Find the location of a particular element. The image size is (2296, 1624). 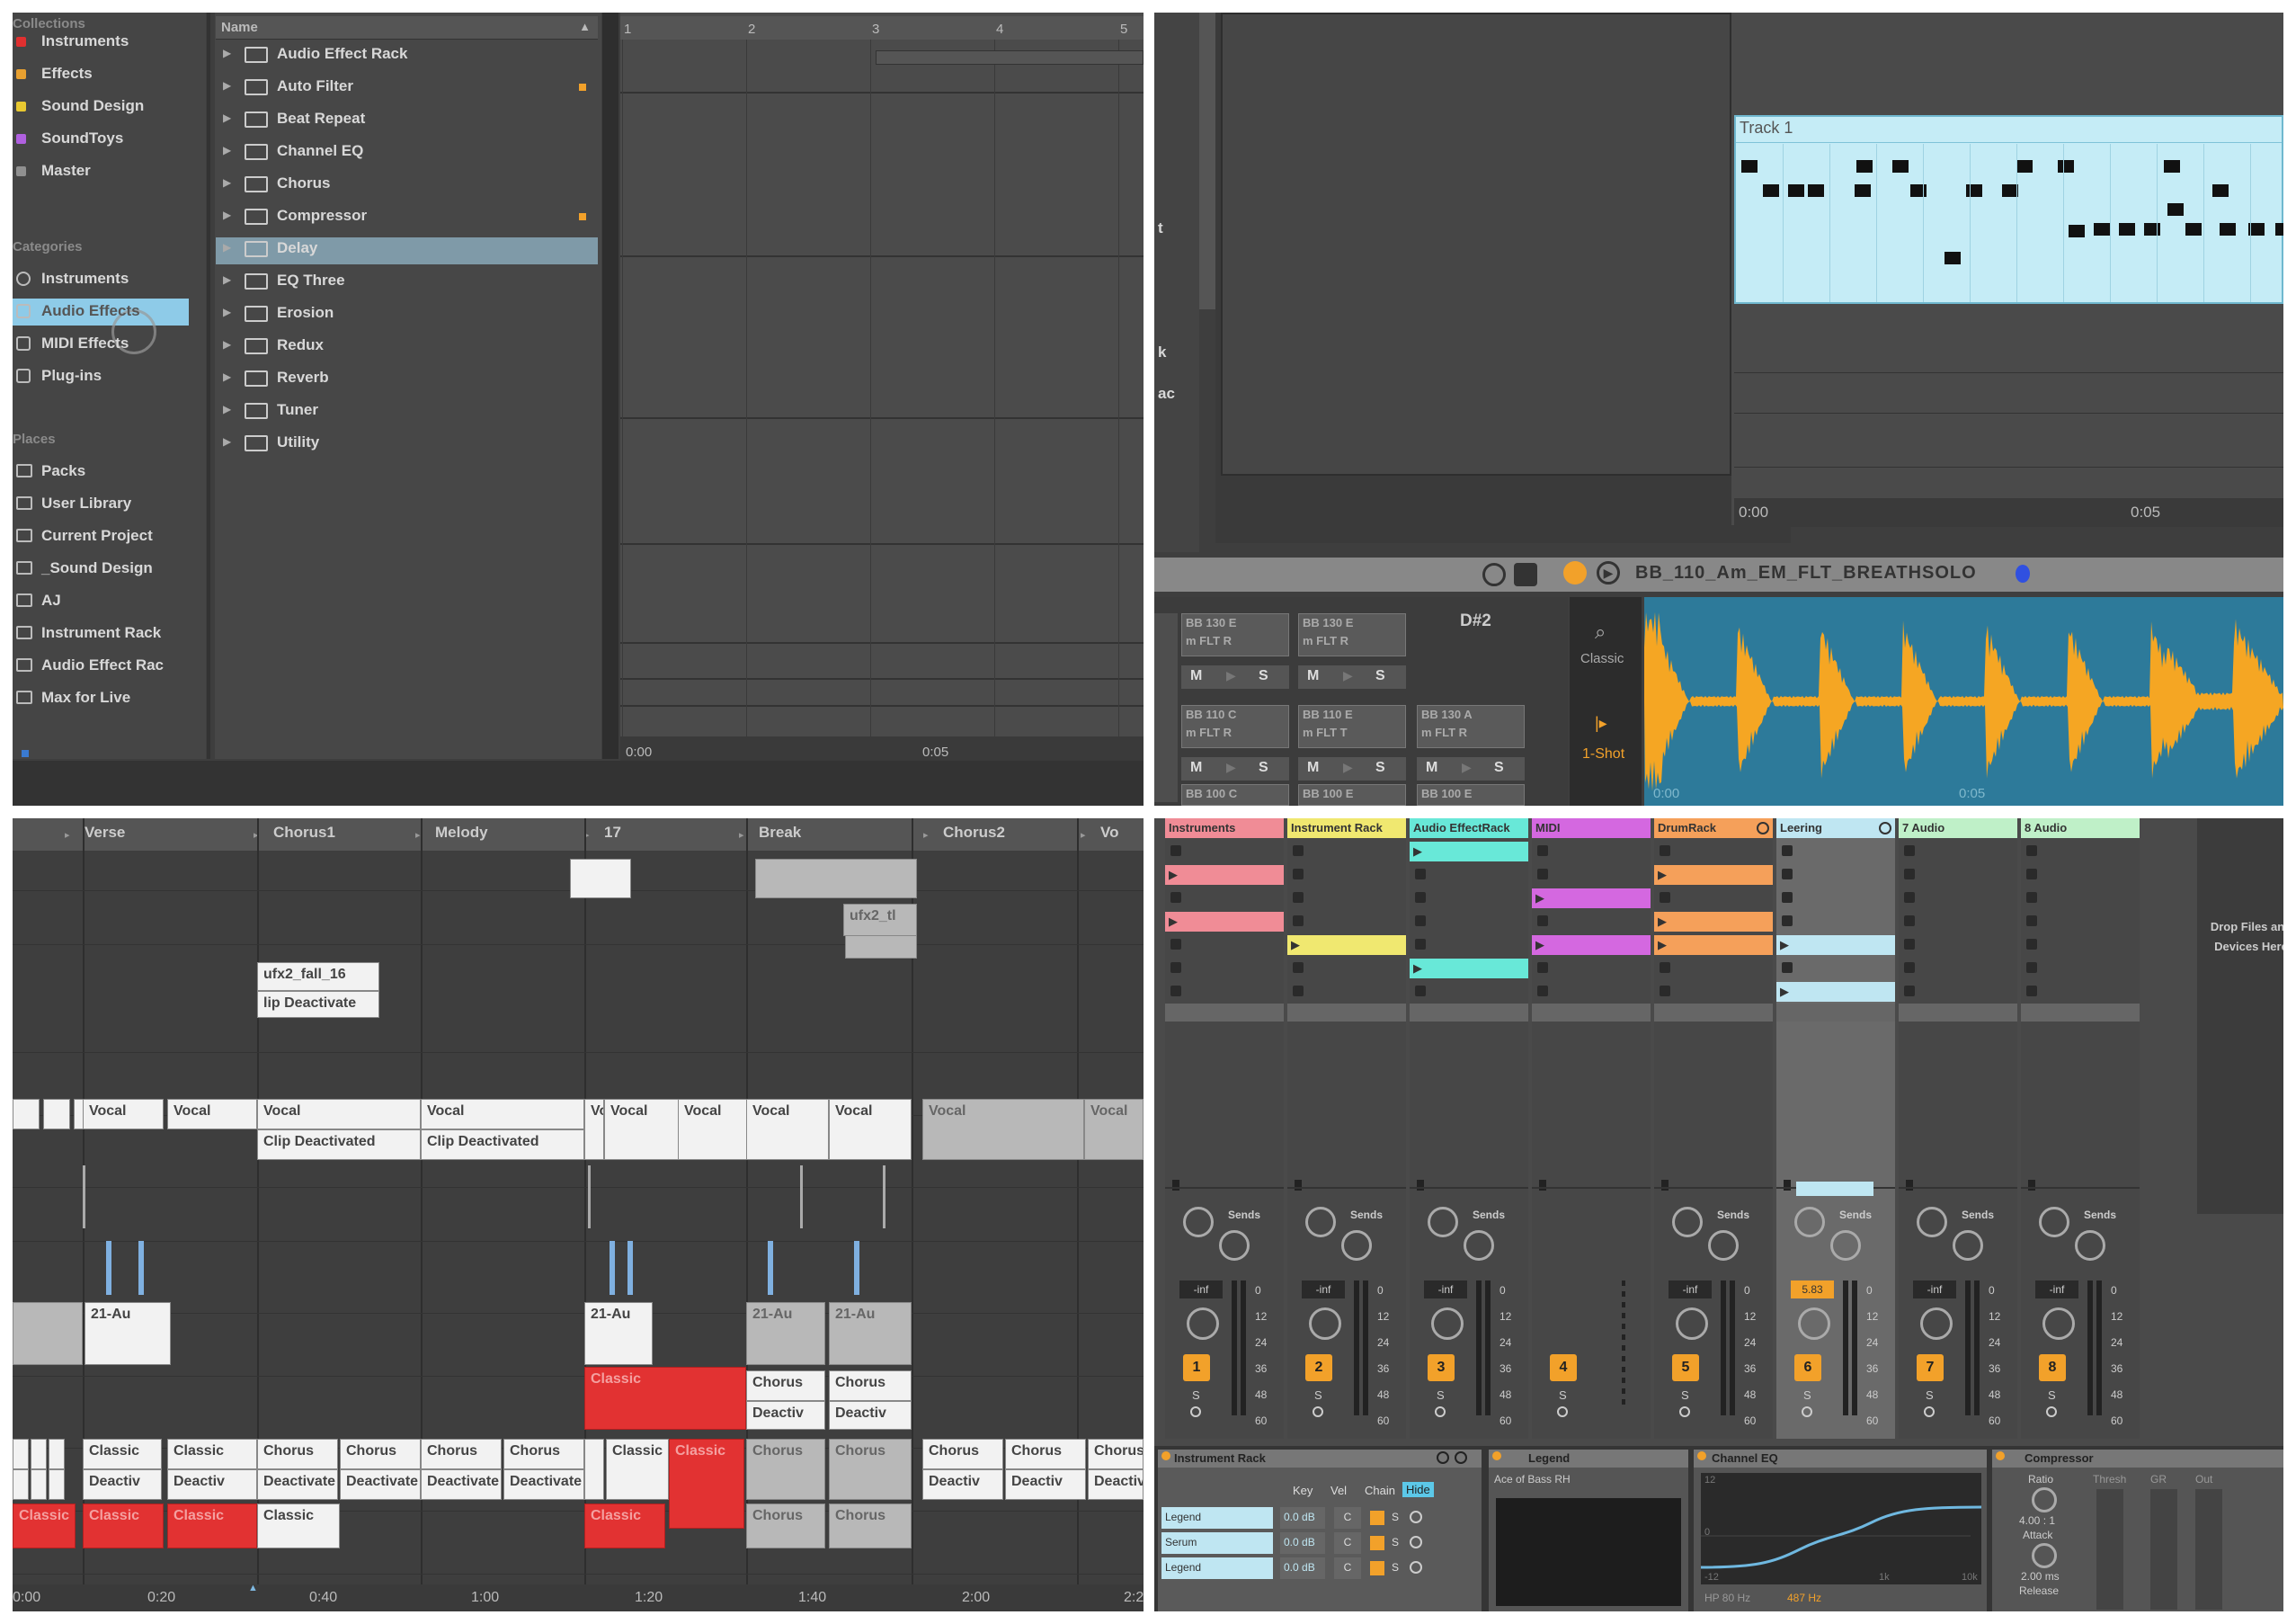

track-header: Instrument Rack is located at coordinates (1346, 828).